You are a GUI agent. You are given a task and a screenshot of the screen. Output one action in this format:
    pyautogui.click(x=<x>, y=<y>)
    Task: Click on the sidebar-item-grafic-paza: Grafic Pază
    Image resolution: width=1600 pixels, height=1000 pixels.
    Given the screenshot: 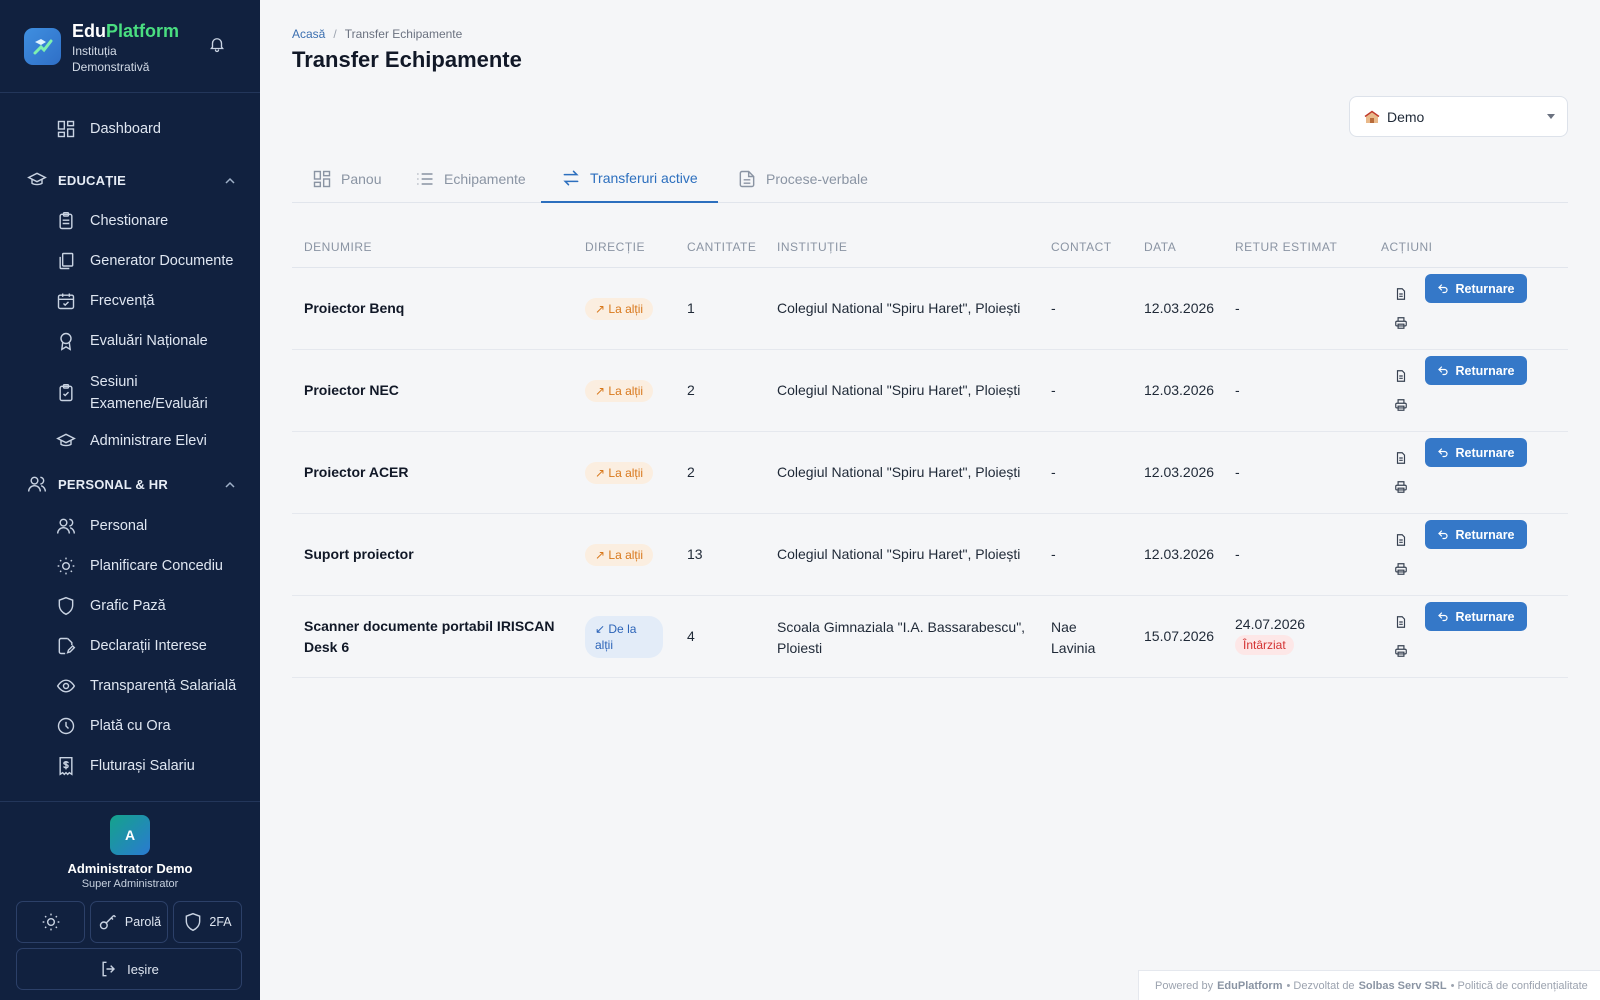 What is the action you would take?
    pyautogui.click(x=111, y=606)
    